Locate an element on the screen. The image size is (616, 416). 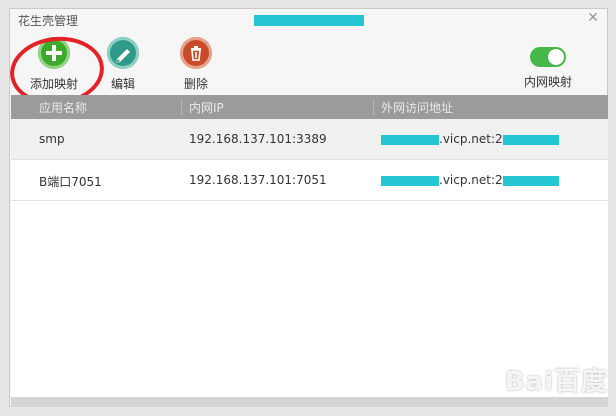
header-intranet-ip: 内网IP is located at coordinates (206, 107).